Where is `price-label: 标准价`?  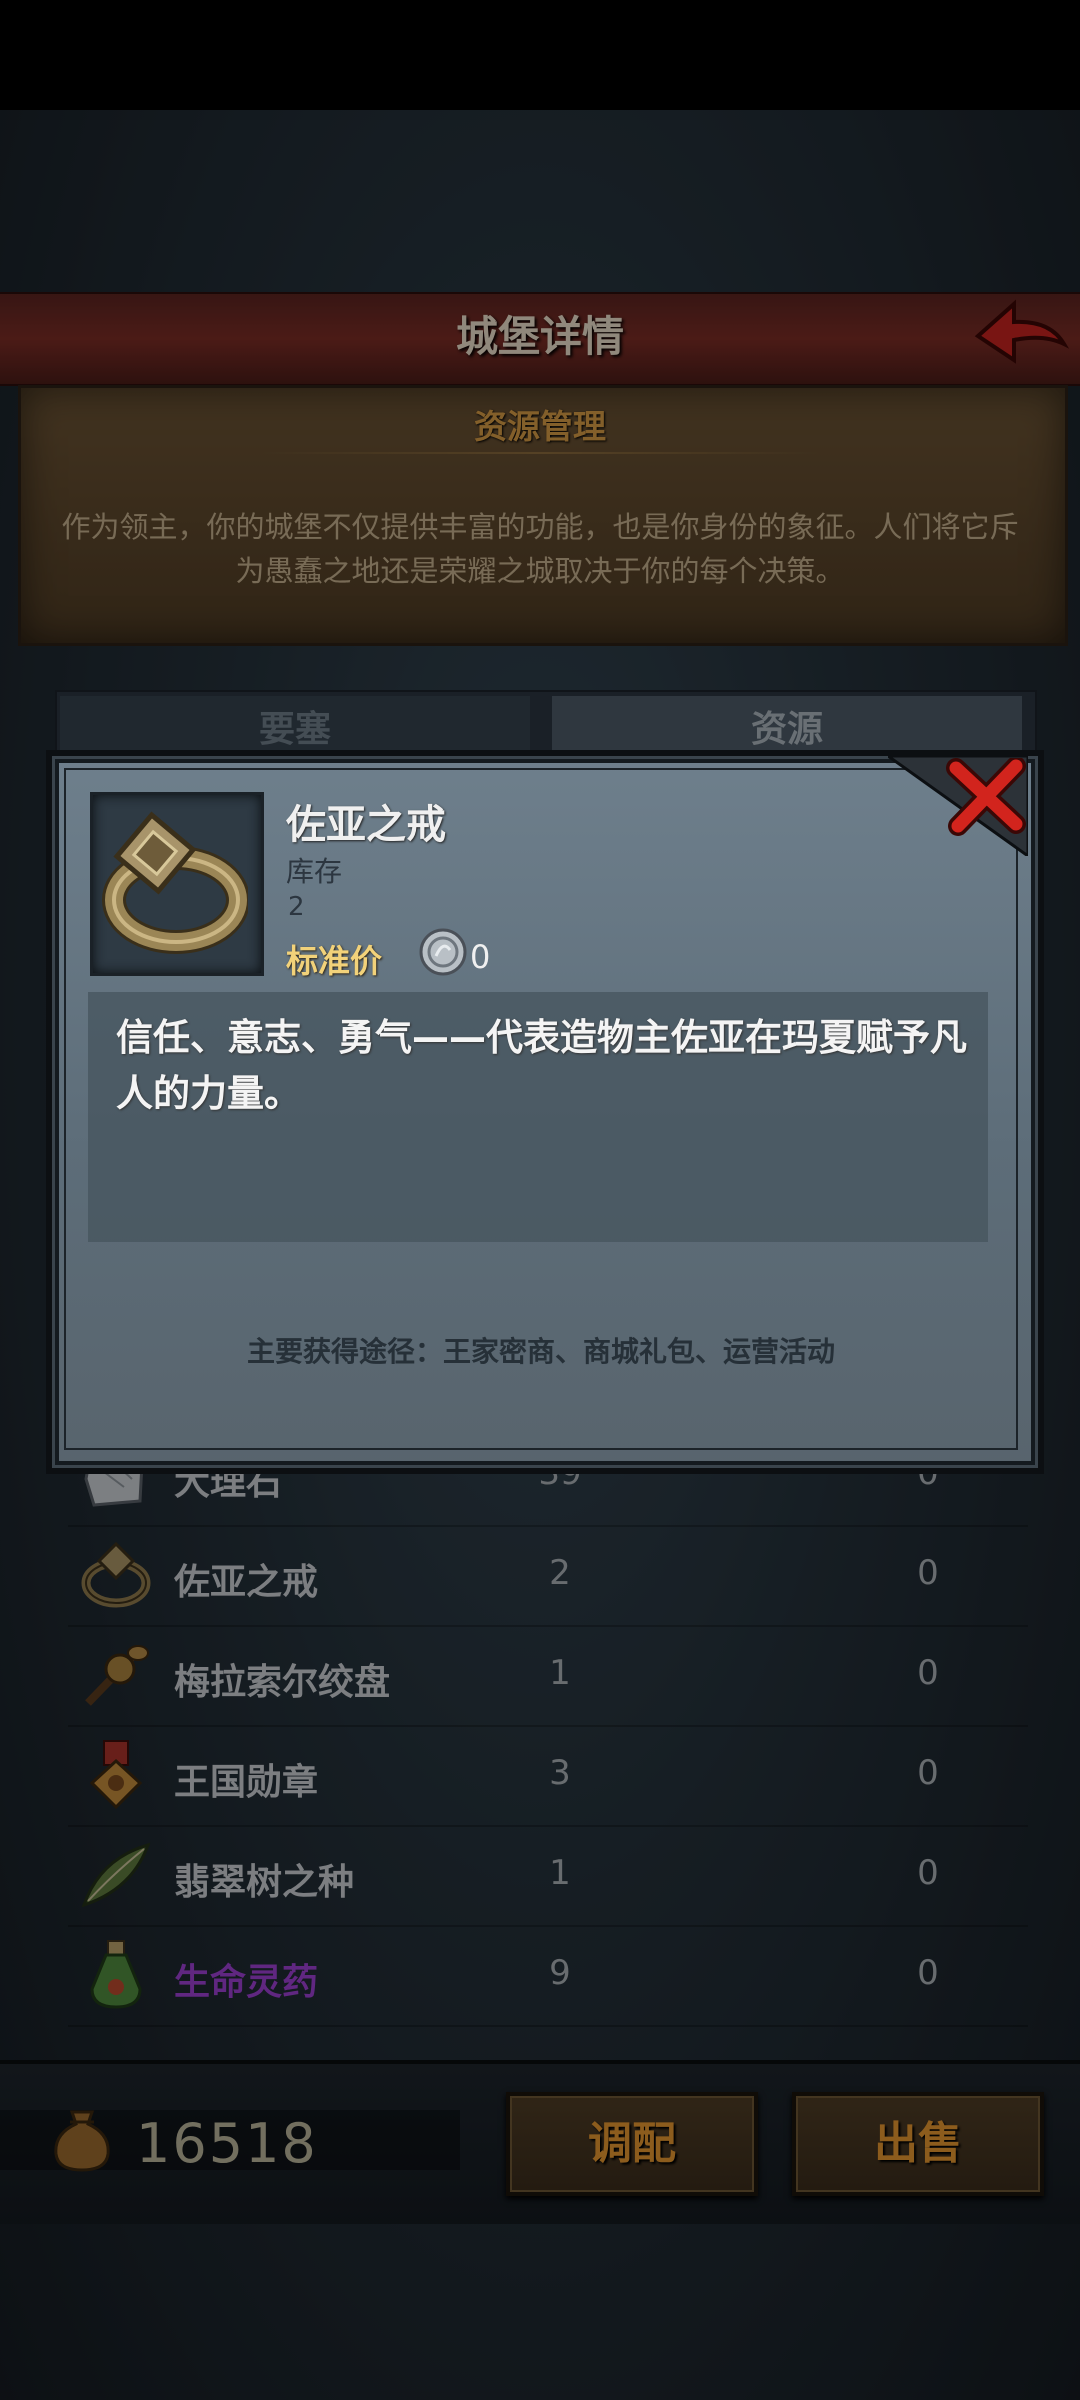 price-label: 标准价 is located at coordinates (334, 961).